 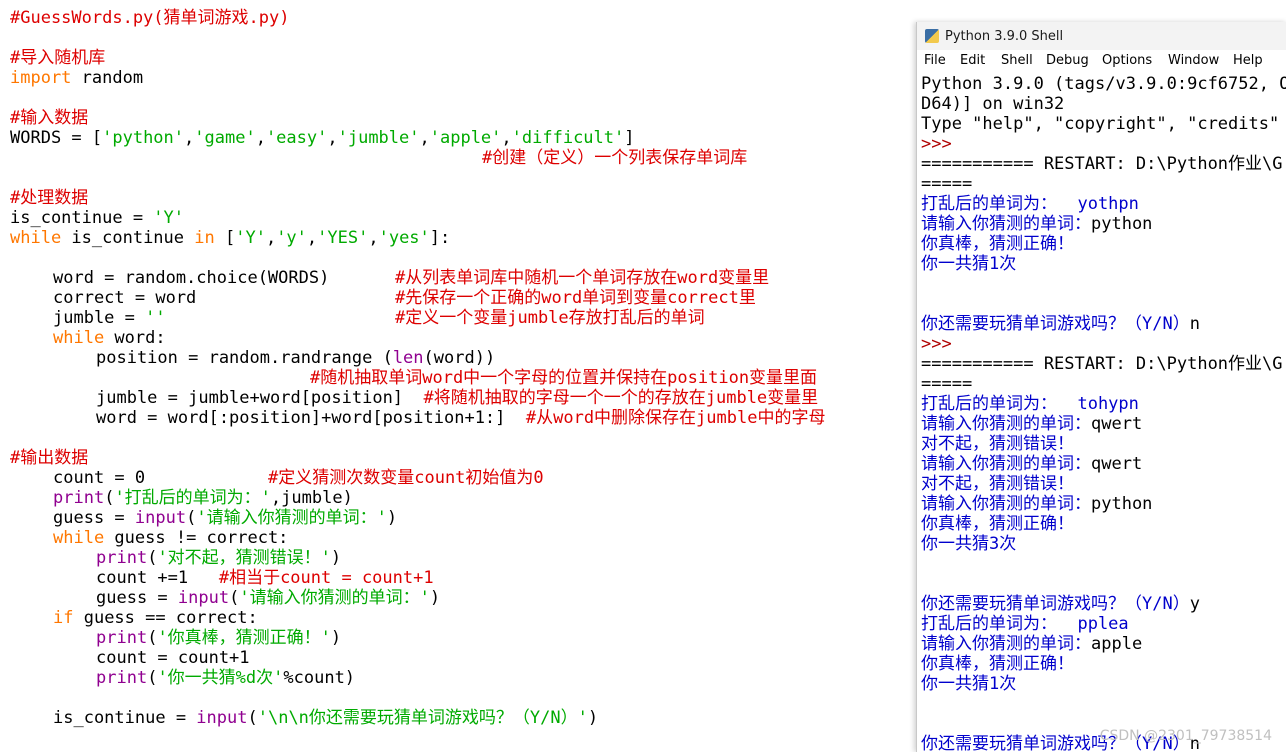 What do you see at coordinates (1067, 60) in the screenshot?
I see `menu-debug: Debug` at bounding box center [1067, 60].